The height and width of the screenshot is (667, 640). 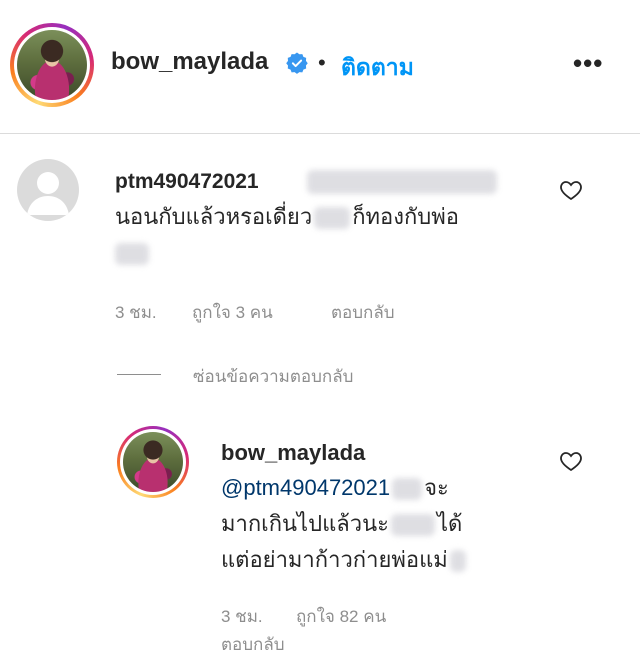 I want to click on default-profile-icon, so click(x=48, y=193).